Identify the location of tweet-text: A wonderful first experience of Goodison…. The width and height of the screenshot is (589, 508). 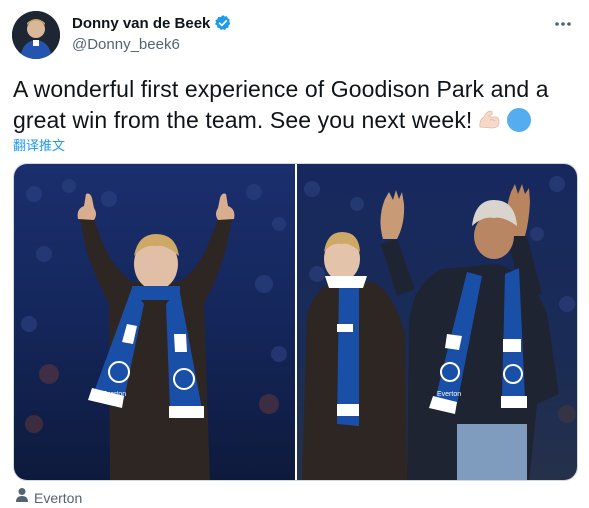
(293, 107).